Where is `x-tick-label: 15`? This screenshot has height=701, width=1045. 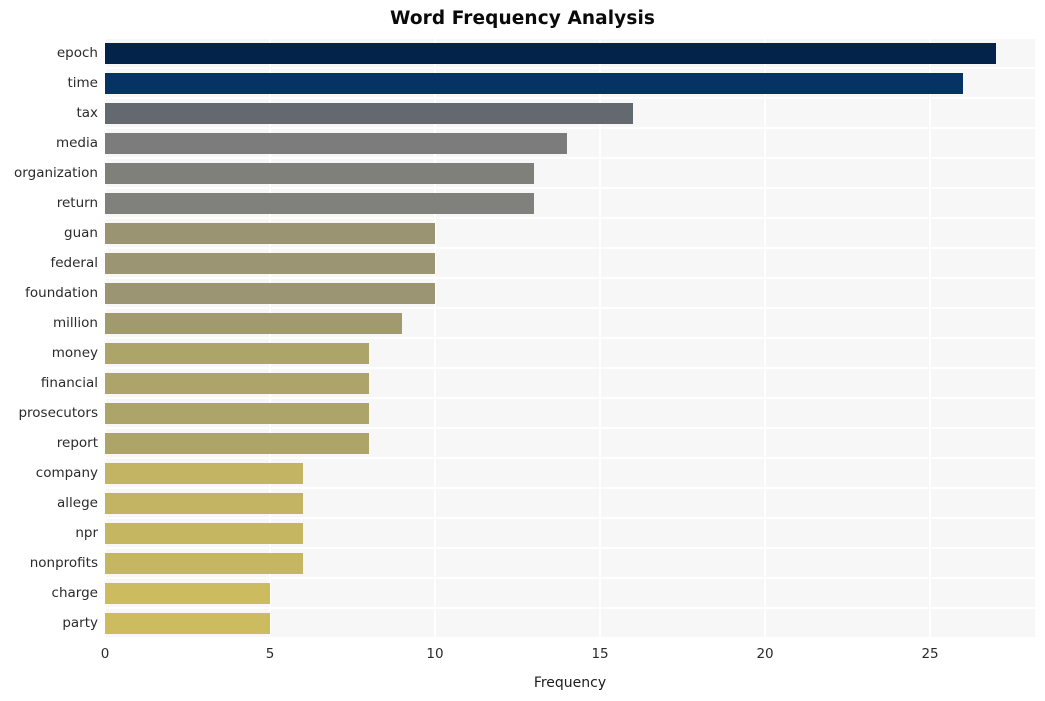 x-tick-label: 15 is located at coordinates (600, 654).